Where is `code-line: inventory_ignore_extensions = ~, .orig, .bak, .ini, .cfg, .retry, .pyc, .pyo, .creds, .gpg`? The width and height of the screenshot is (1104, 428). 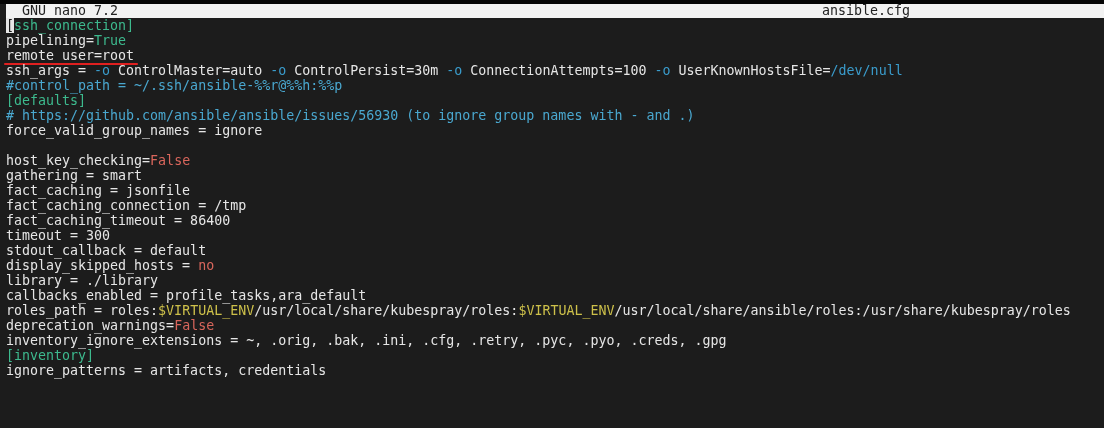 code-line: inventory_ignore_extensions = ~, .orig, .bak, .ini, .cfg, .retry, .pyc, .pyo, .creds, .gpg is located at coordinates (366, 340).